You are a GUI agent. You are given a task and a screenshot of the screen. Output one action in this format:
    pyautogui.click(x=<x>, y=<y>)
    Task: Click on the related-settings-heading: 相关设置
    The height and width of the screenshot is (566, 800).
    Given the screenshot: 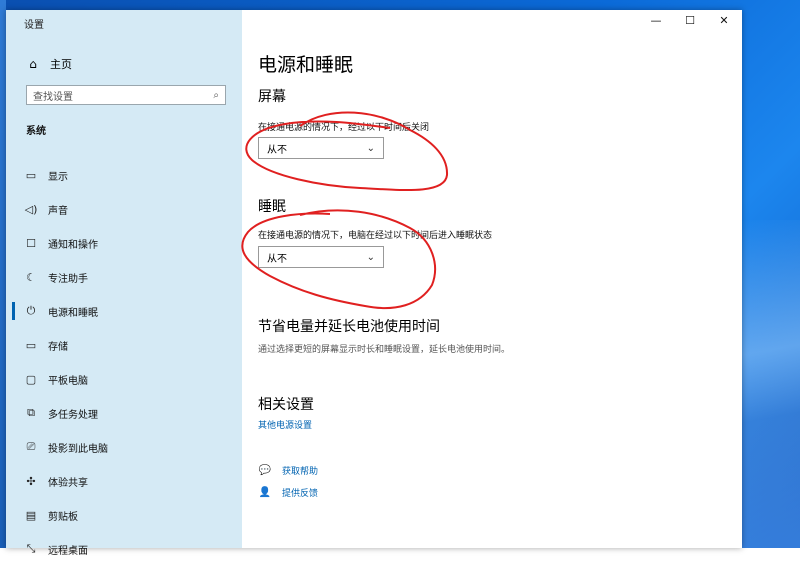 What is the action you would take?
    pyautogui.click(x=286, y=405)
    